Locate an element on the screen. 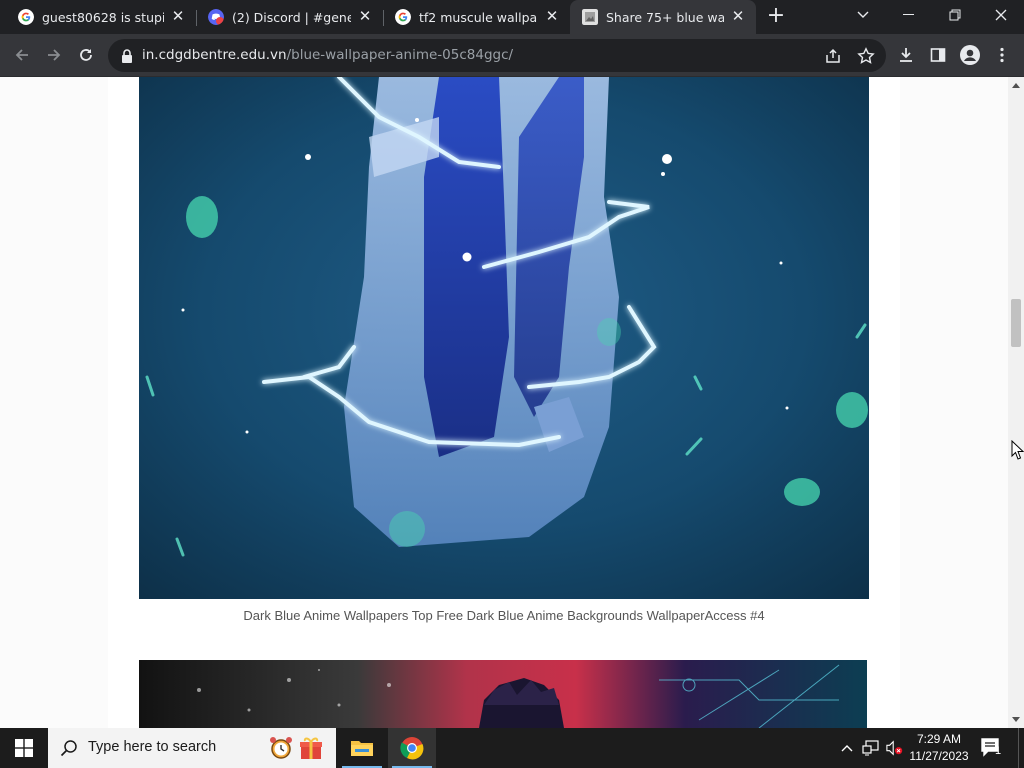 The height and width of the screenshot is (768, 1024). action-center-button: 1 is located at coordinates (993, 748).